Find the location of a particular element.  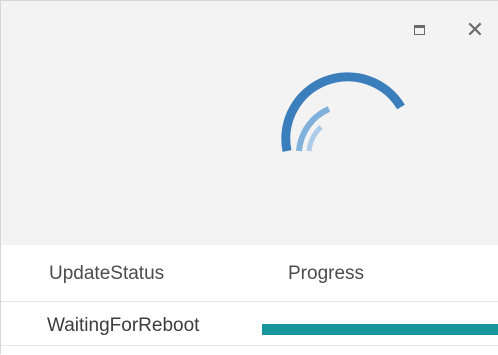

window-controls: ✕ is located at coordinates (447, 30).